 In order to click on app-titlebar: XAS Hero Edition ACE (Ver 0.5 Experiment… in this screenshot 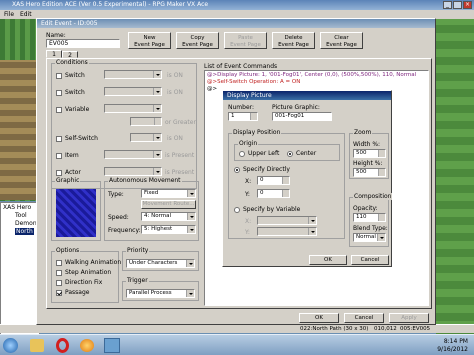, I will do `click(237, 5)`.